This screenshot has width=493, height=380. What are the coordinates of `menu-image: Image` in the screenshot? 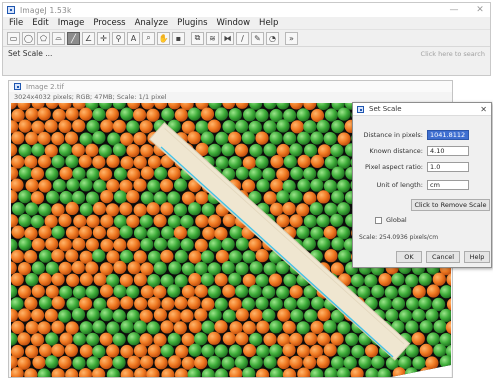 It's located at (71, 23).